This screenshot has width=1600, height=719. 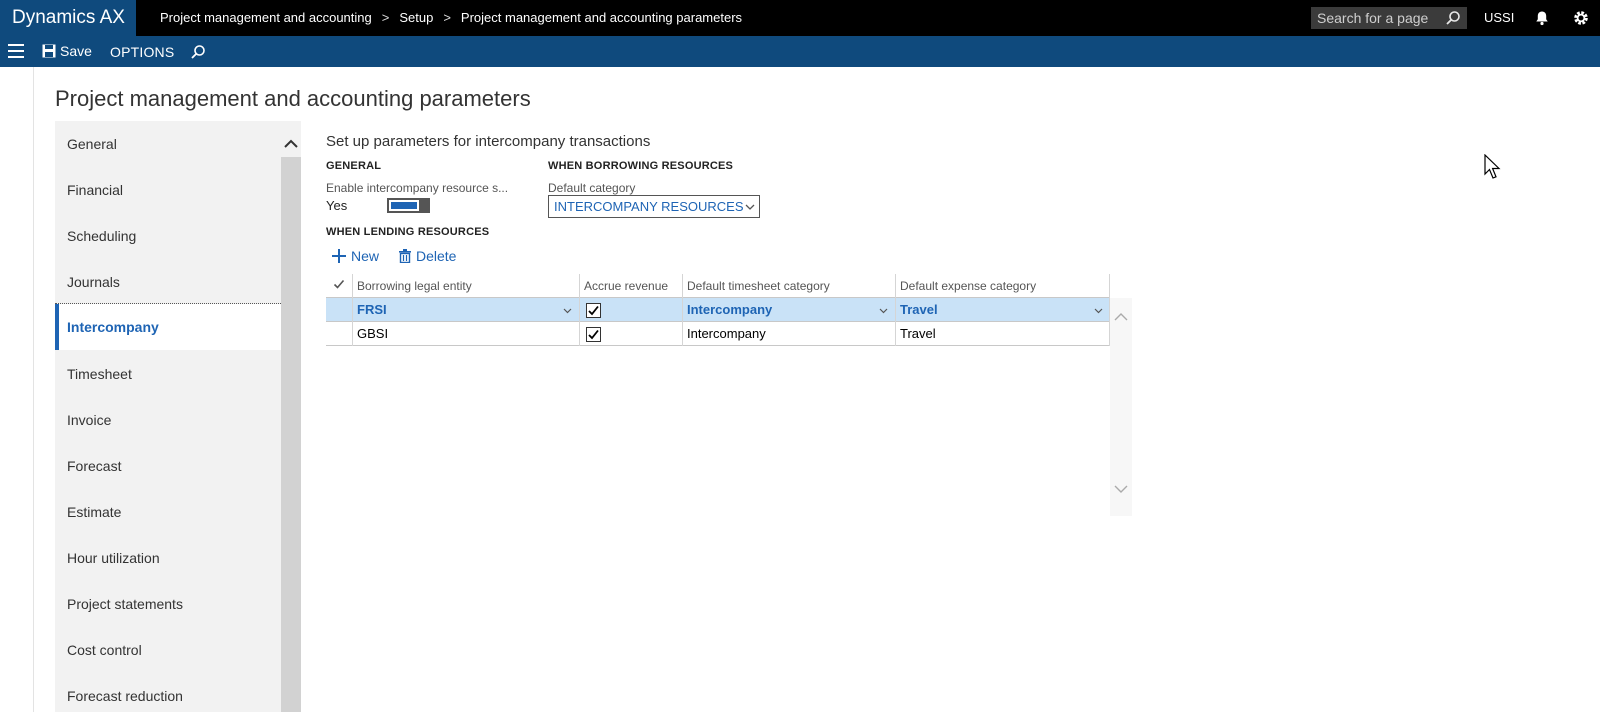 I want to click on row-entity: GBSI, so click(x=465, y=334).